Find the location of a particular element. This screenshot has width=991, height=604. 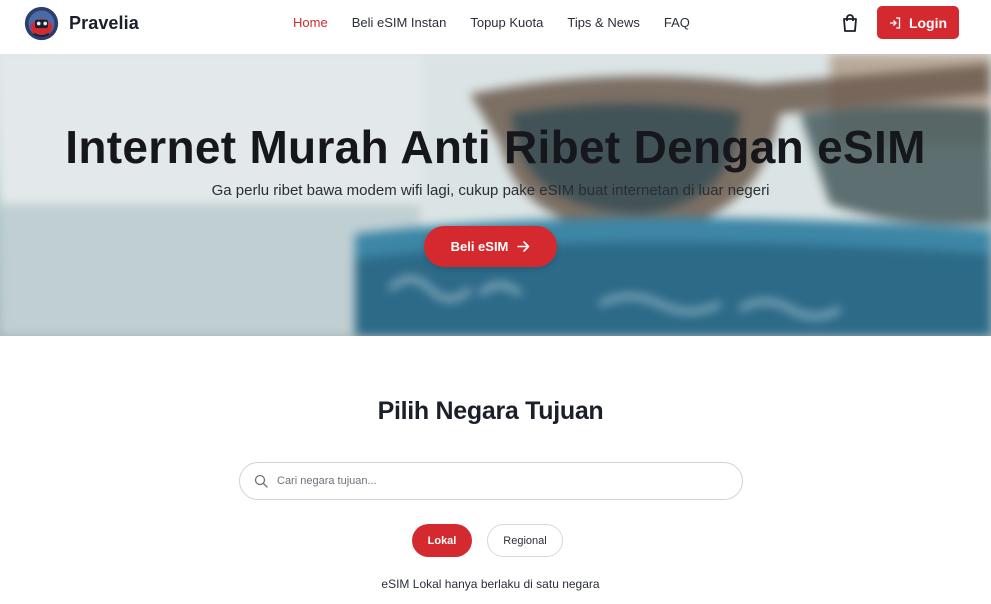

nav-link-topup-kuota: Topup Kuota is located at coordinates (506, 23).